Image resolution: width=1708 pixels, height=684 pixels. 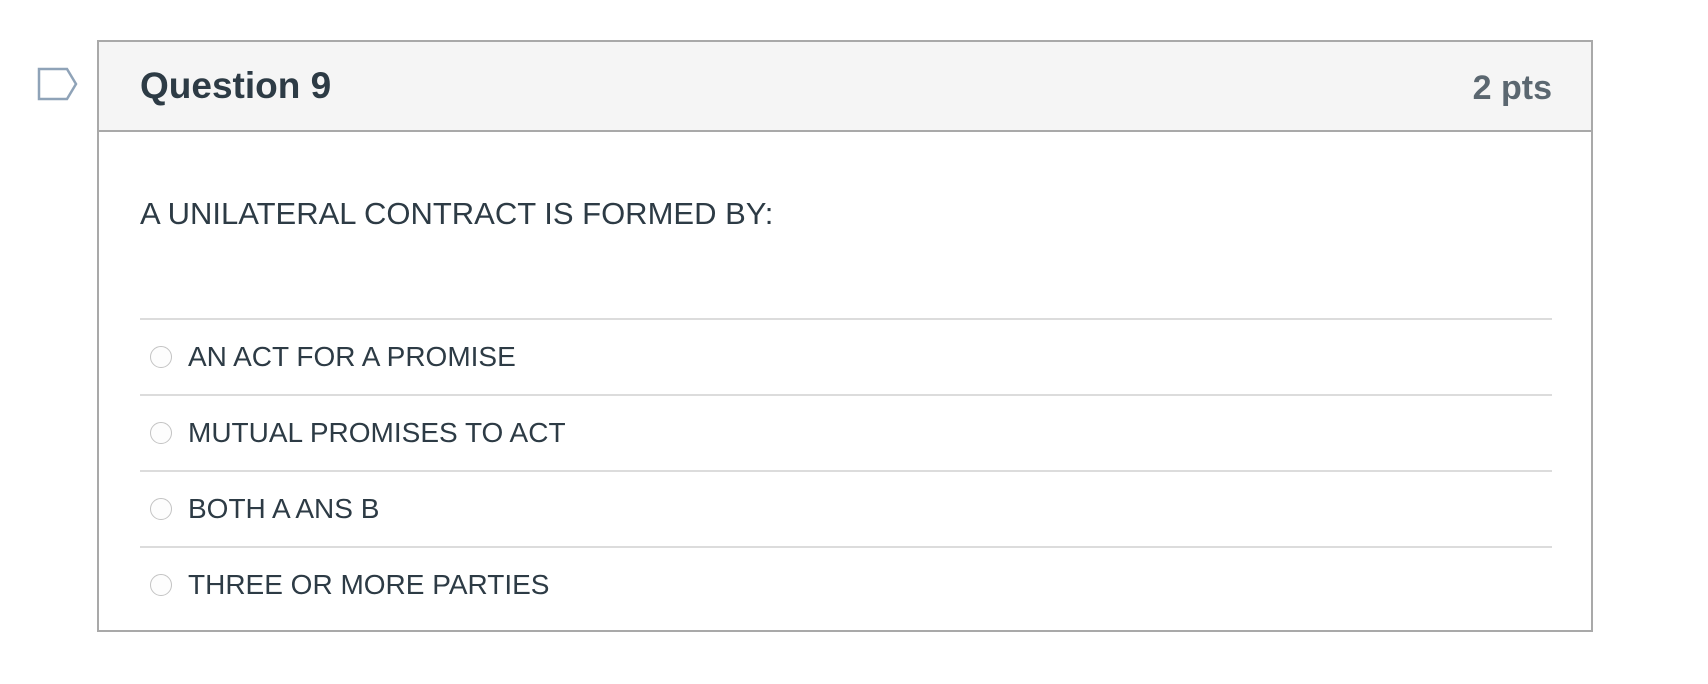 I want to click on answer-label: BOTH A ANS B, so click(x=284, y=508).